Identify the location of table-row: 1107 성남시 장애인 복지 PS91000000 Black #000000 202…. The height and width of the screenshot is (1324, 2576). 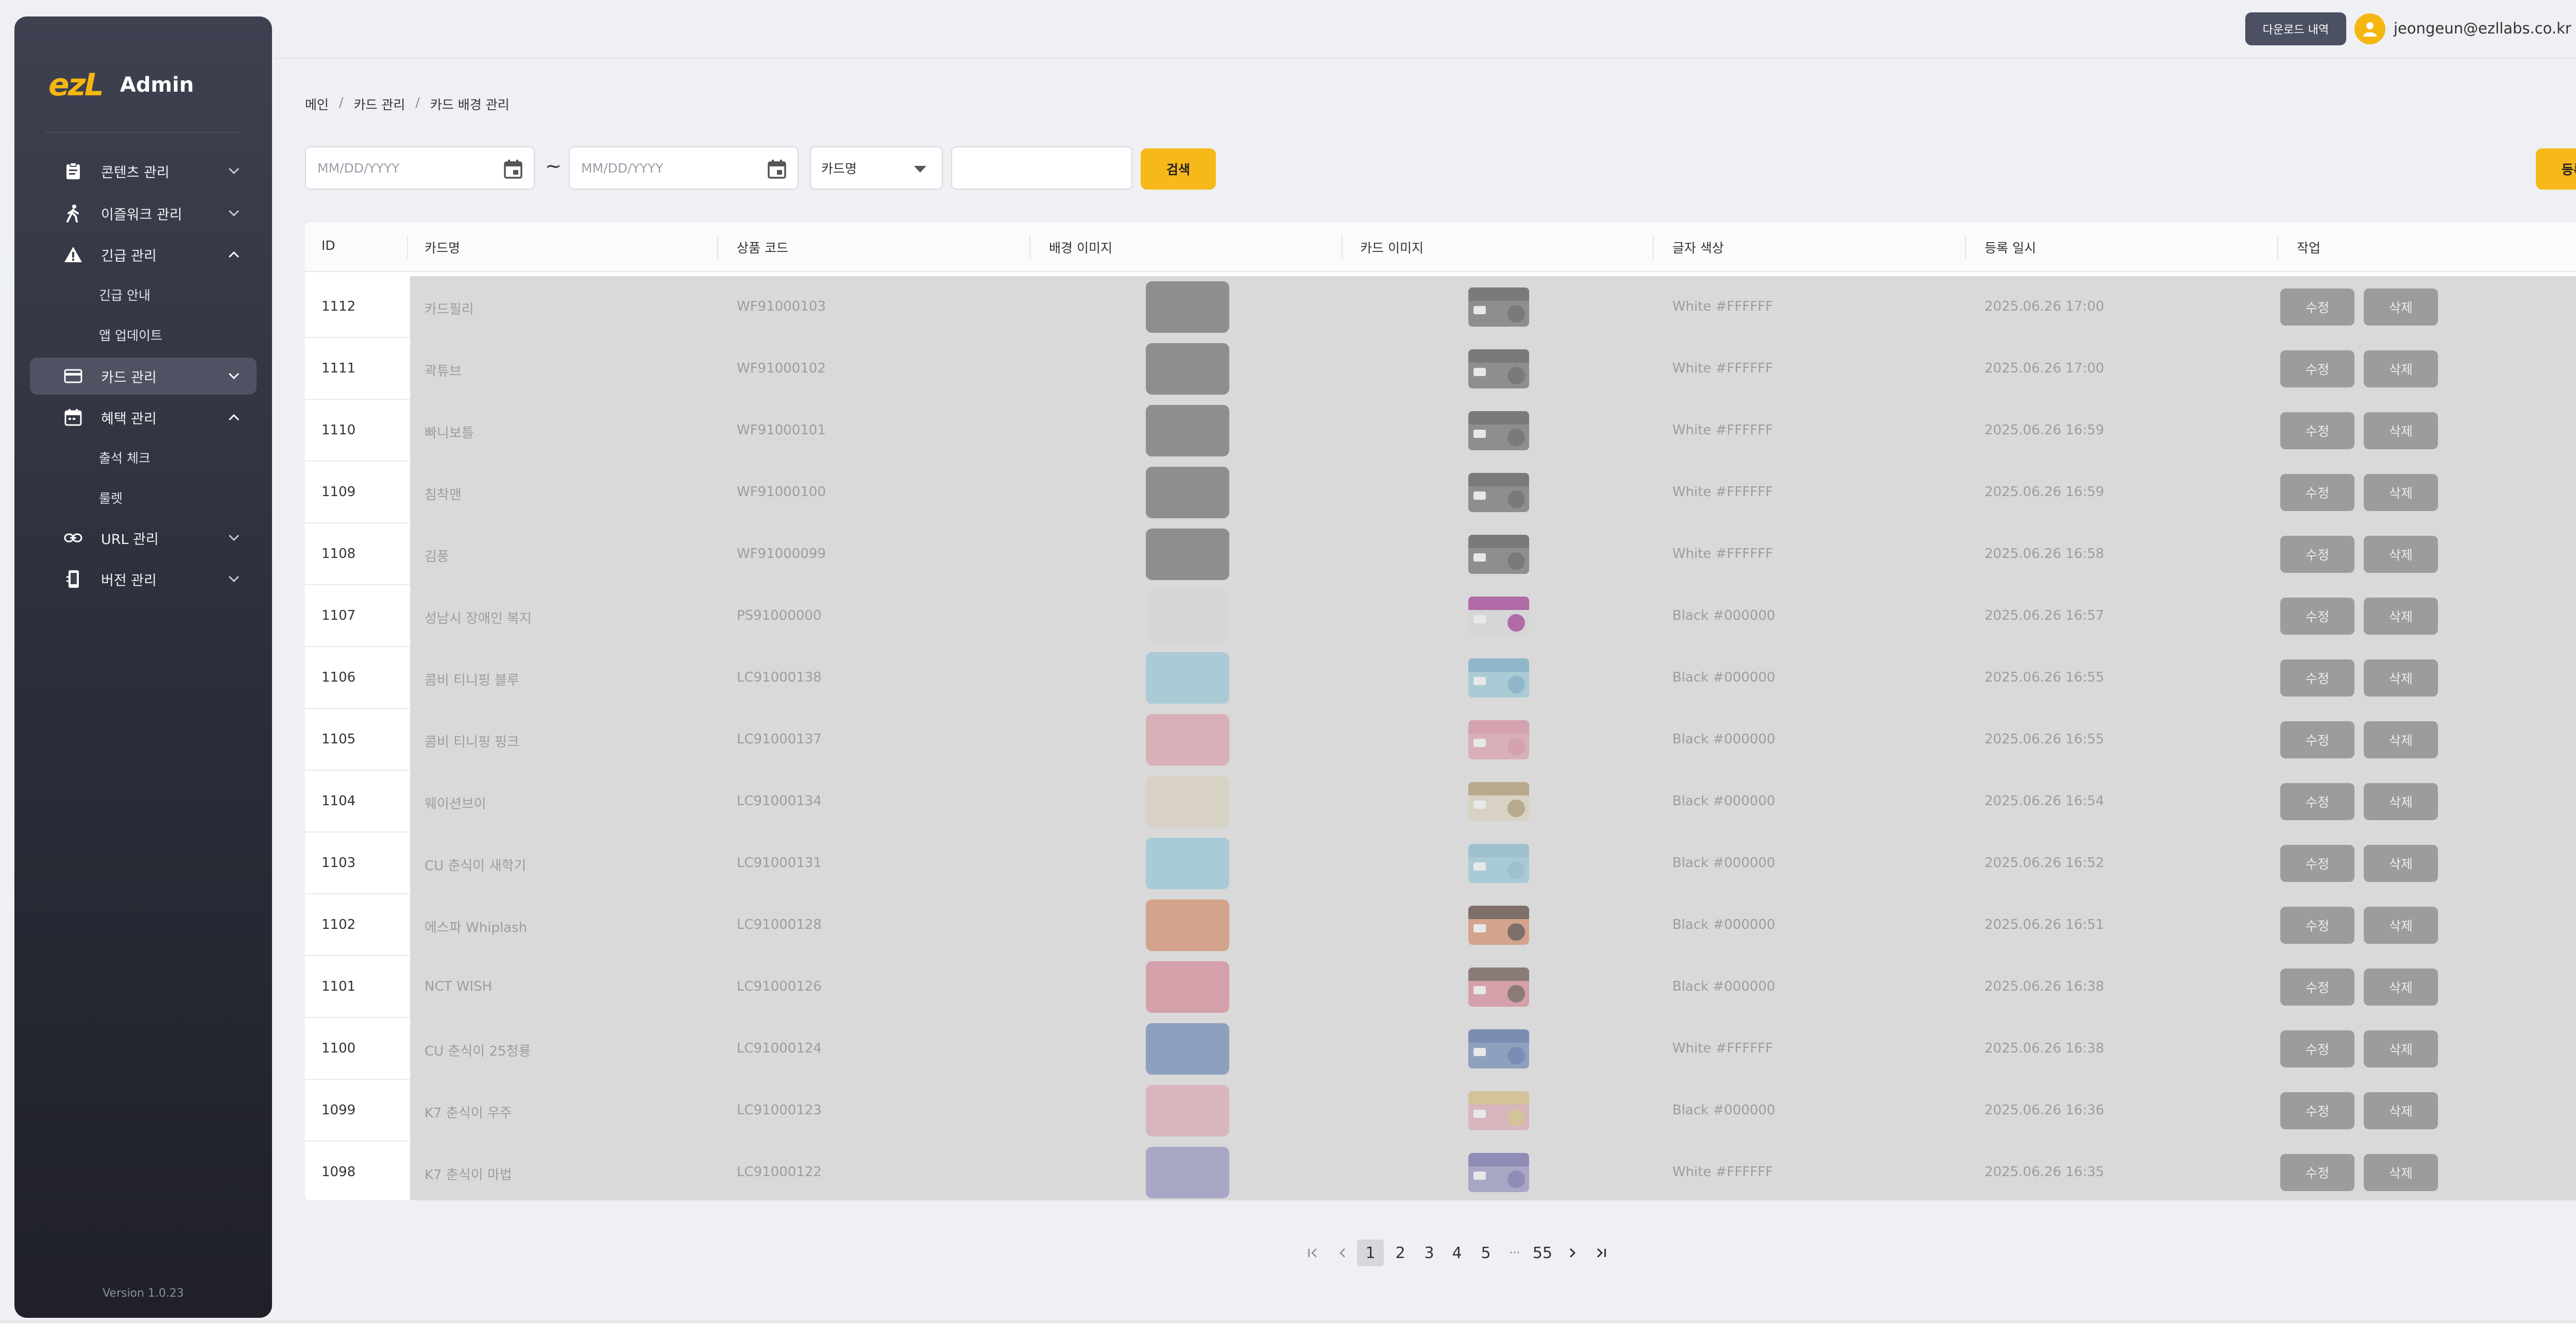
(1441, 616).